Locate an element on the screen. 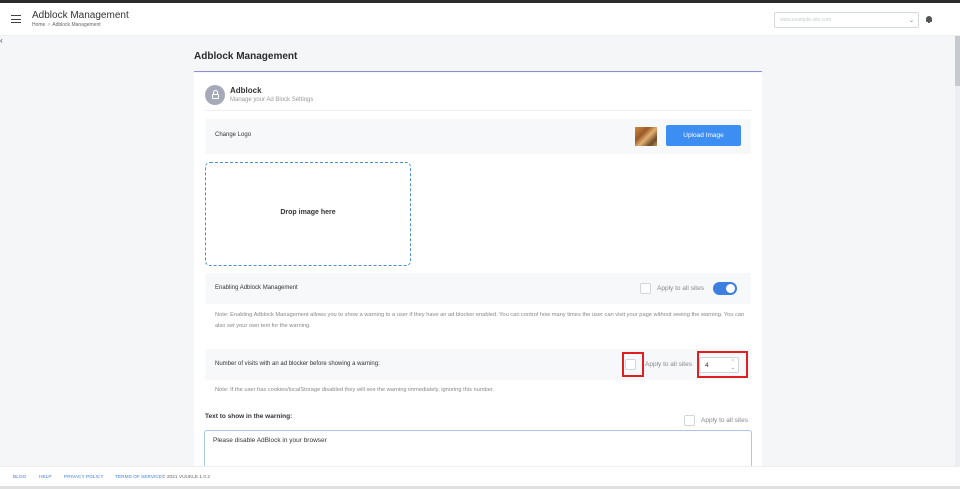  site-select: www.example-site.com ⌄ is located at coordinates (846, 20).